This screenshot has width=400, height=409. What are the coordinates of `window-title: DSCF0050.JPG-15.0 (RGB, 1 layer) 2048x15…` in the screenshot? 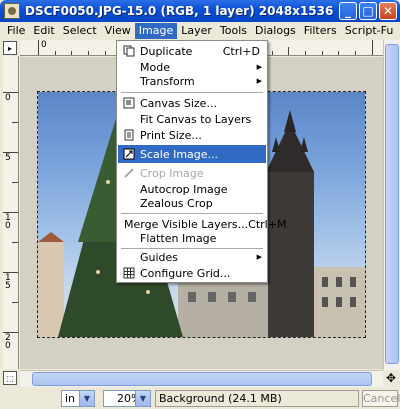 It's located at (179, 11).